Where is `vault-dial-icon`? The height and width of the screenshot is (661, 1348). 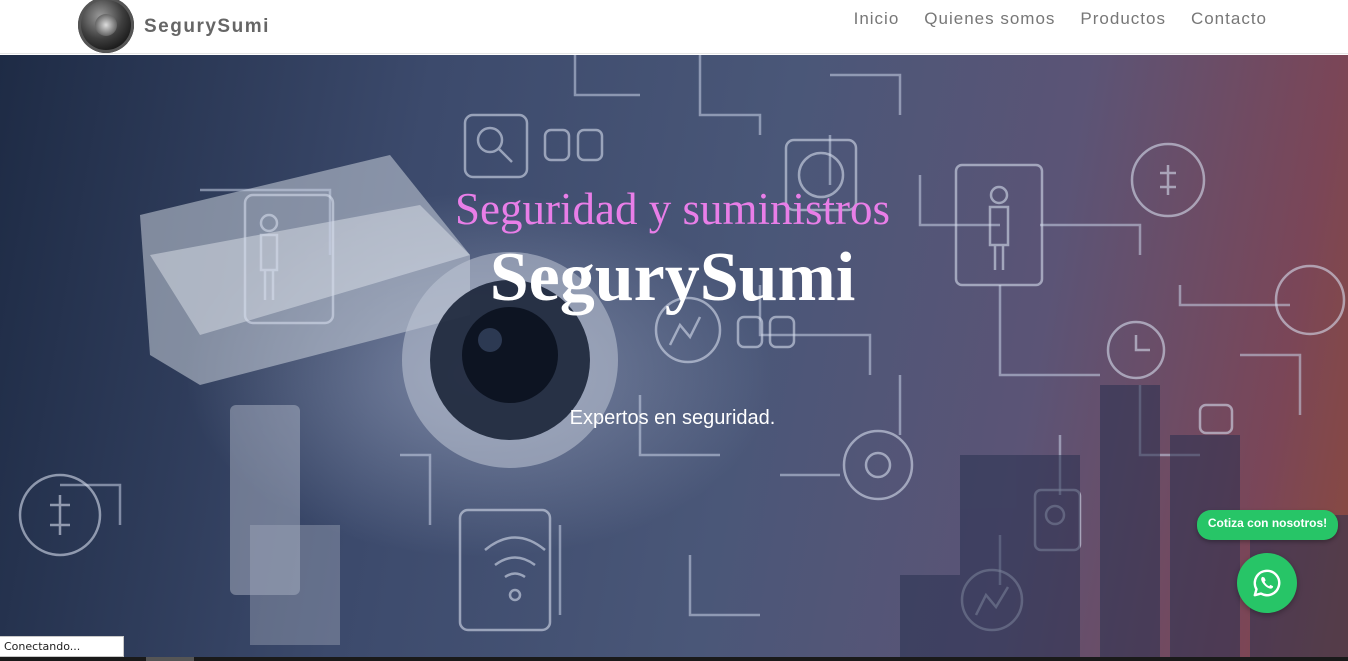 vault-dial-icon is located at coordinates (106, 26).